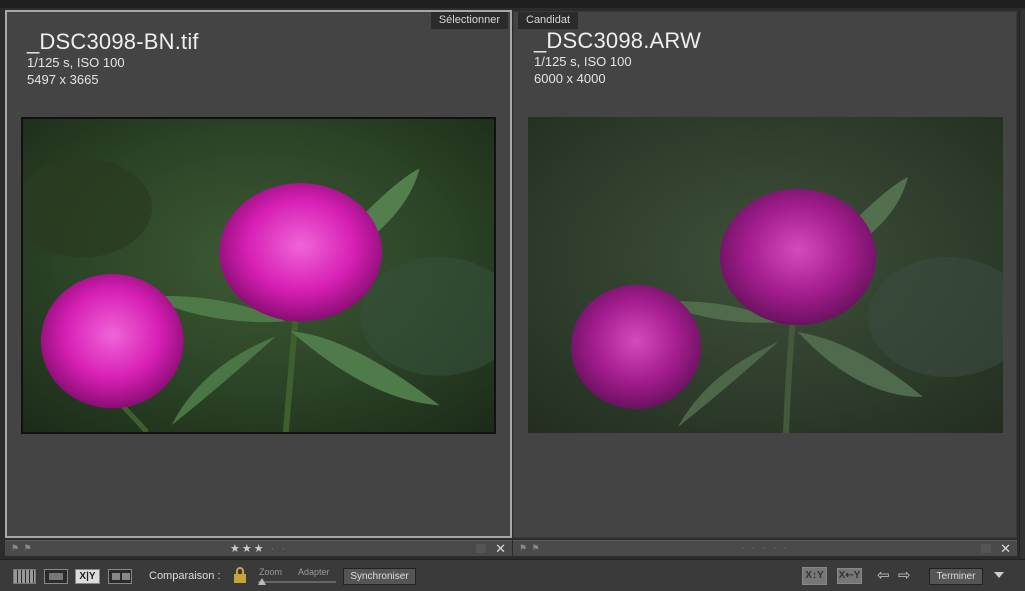  What do you see at coordinates (185, 576) in the screenshot?
I see `comparison-label: Comparaison :` at bounding box center [185, 576].